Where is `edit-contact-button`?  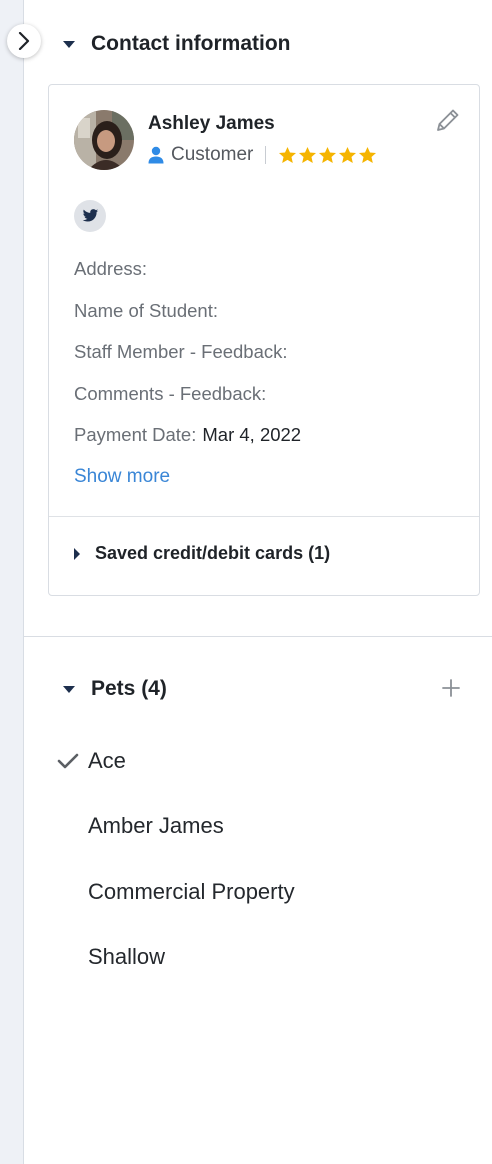
edit-contact-button is located at coordinates (448, 120).